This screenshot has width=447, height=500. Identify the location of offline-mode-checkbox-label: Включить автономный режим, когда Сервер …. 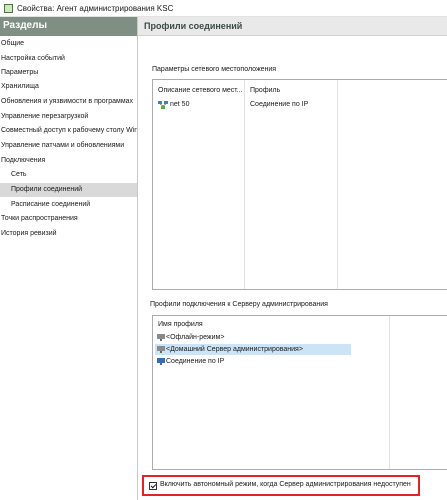
(285, 484).